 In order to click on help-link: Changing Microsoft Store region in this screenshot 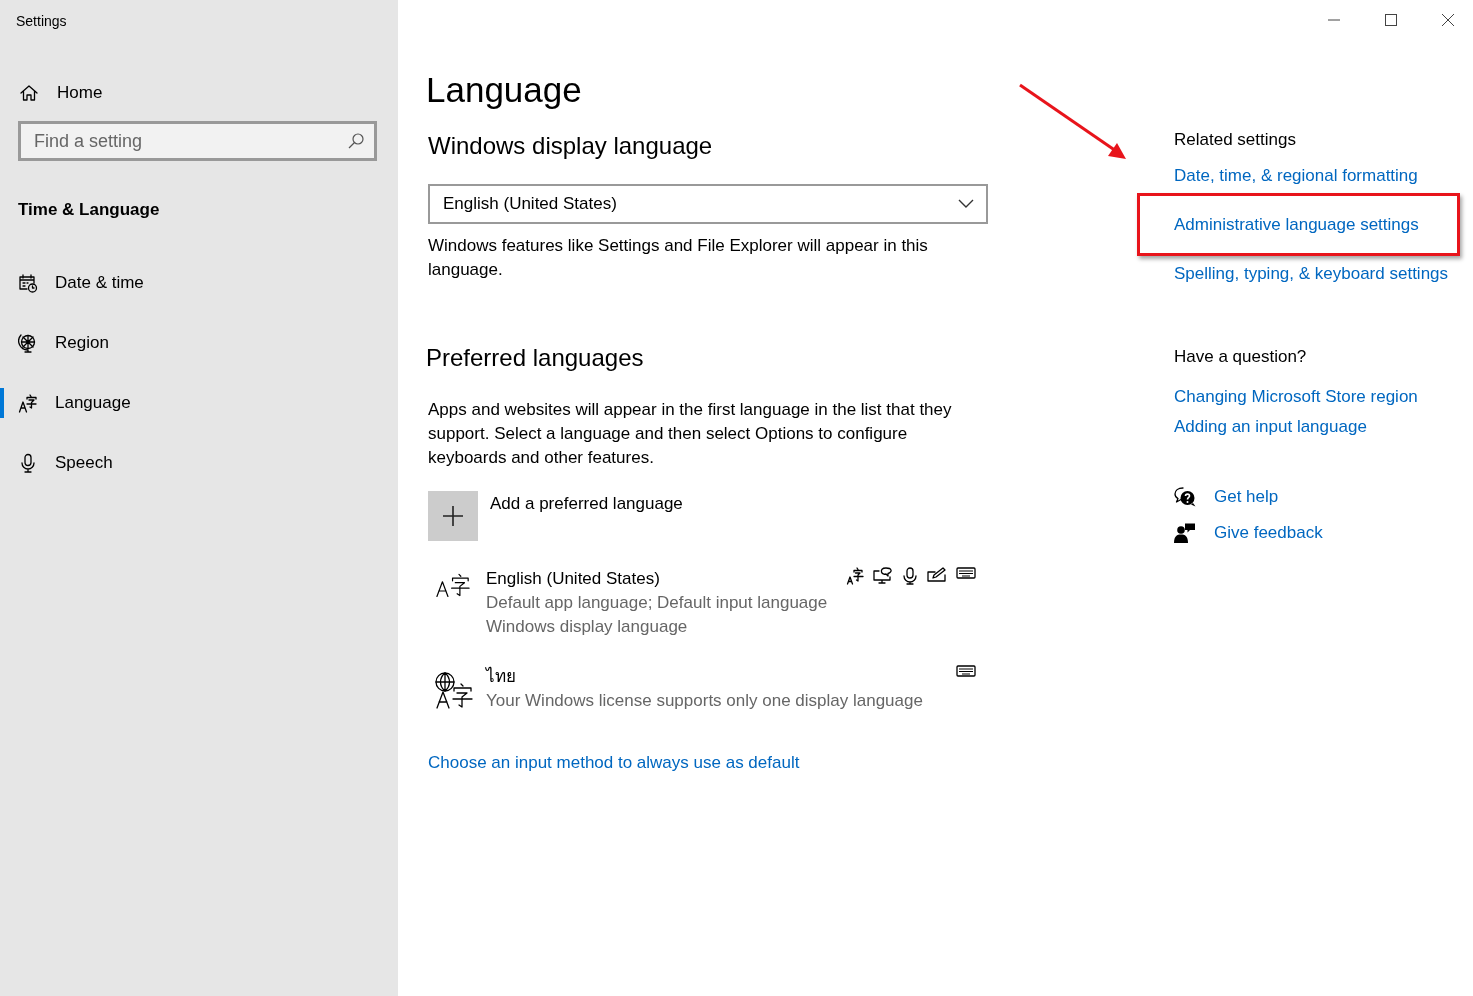, I will do `click(1296, 397)`.